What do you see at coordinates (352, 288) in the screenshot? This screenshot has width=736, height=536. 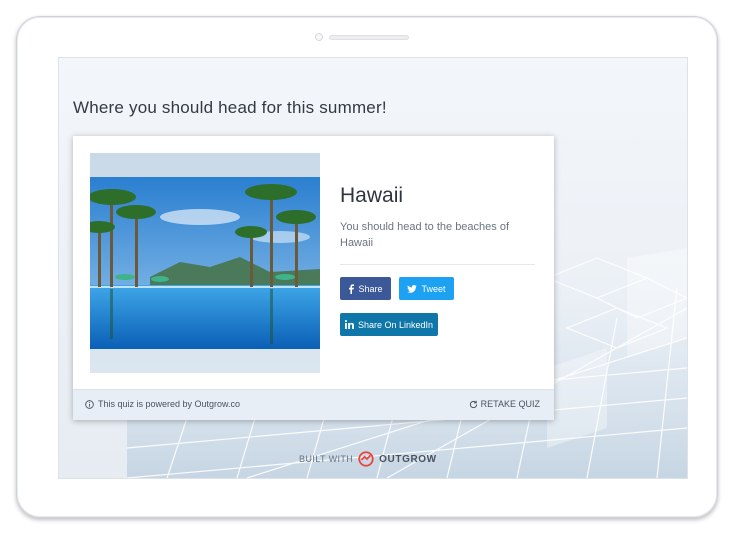 I see `facebook-icon` at bounding box center [352, 288].